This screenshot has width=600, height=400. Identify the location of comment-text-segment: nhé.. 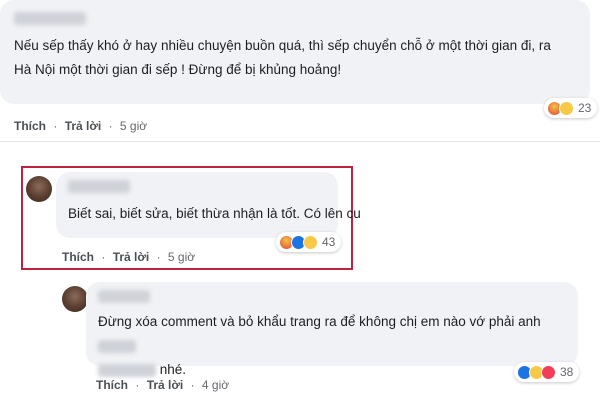
(173, 369).